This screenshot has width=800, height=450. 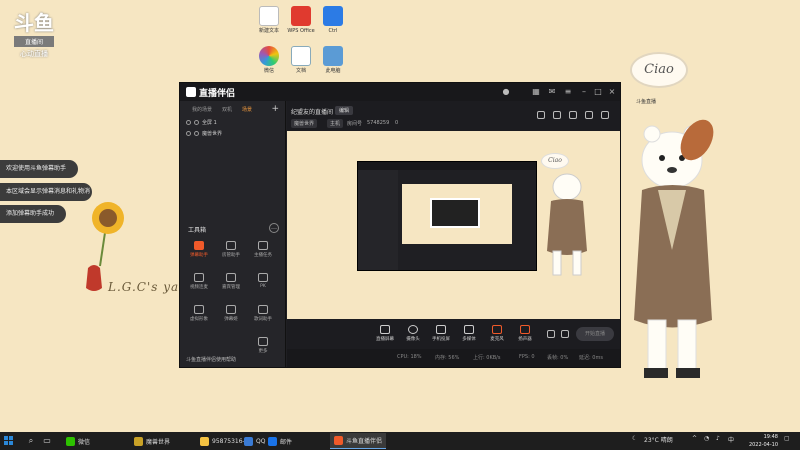 What do you see at coordinates (525, 333) in the screenshot?
I see `speaker-button: 扬声器` at bounding box center [525, 333].